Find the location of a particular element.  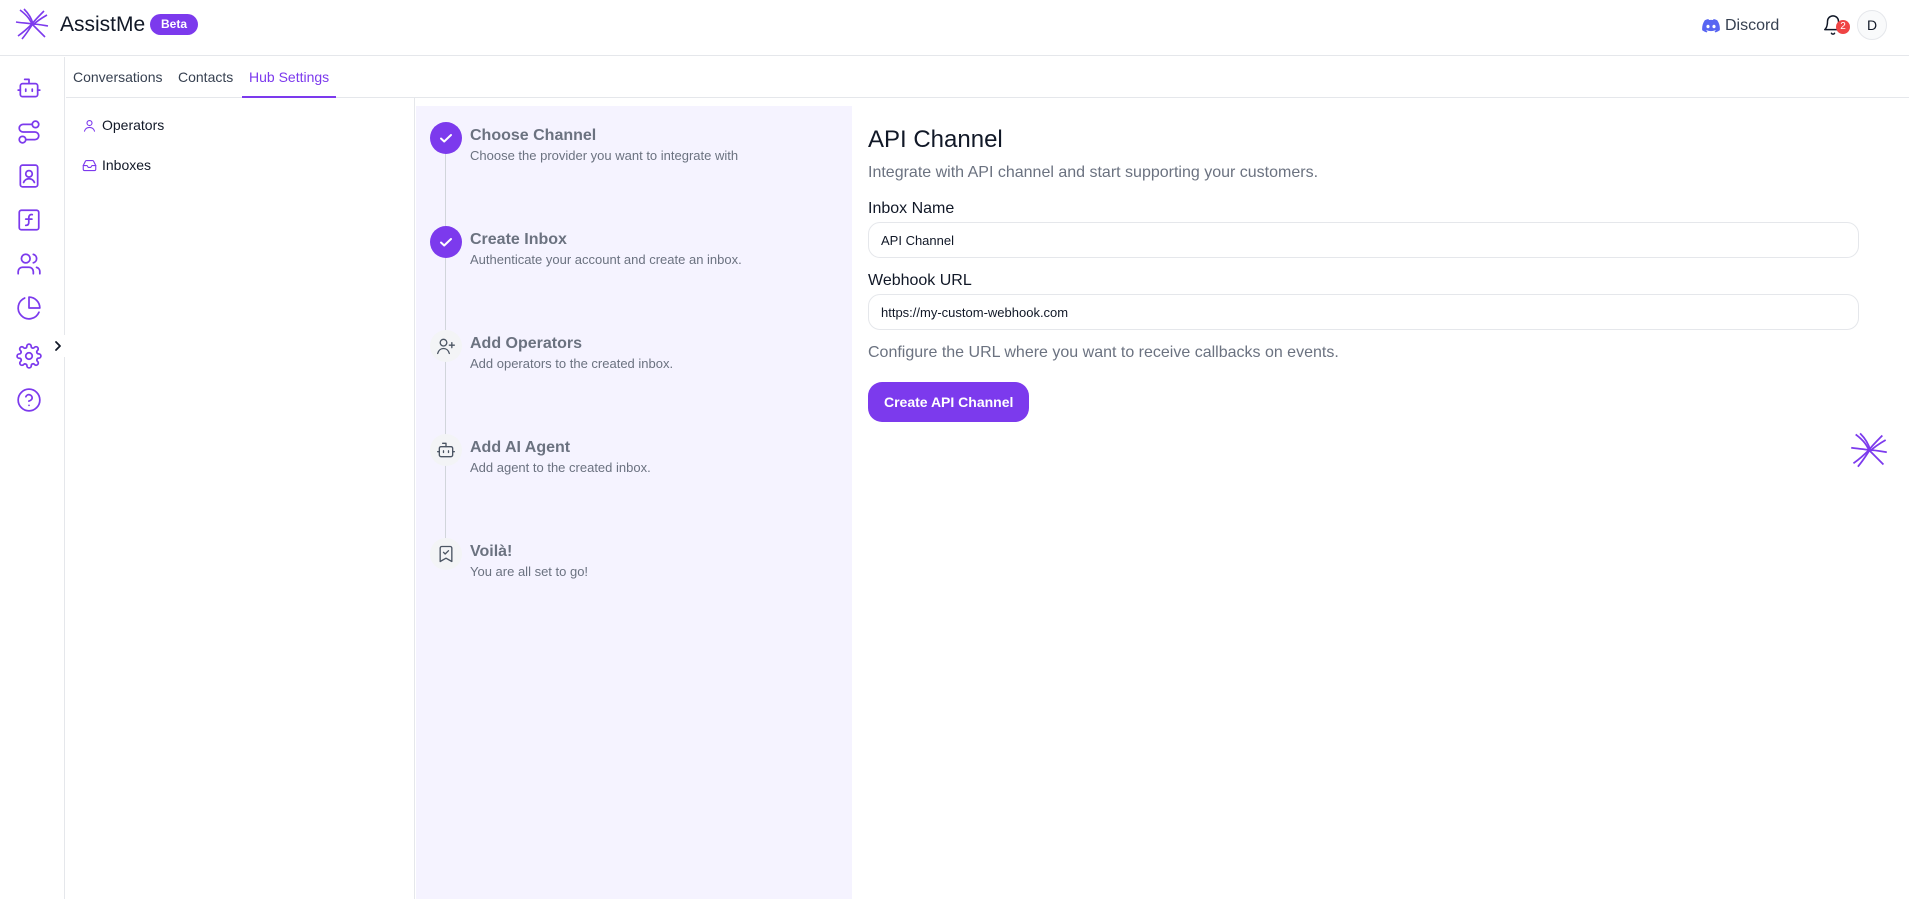

user-plus-icon is located at coordinates (446, 346).